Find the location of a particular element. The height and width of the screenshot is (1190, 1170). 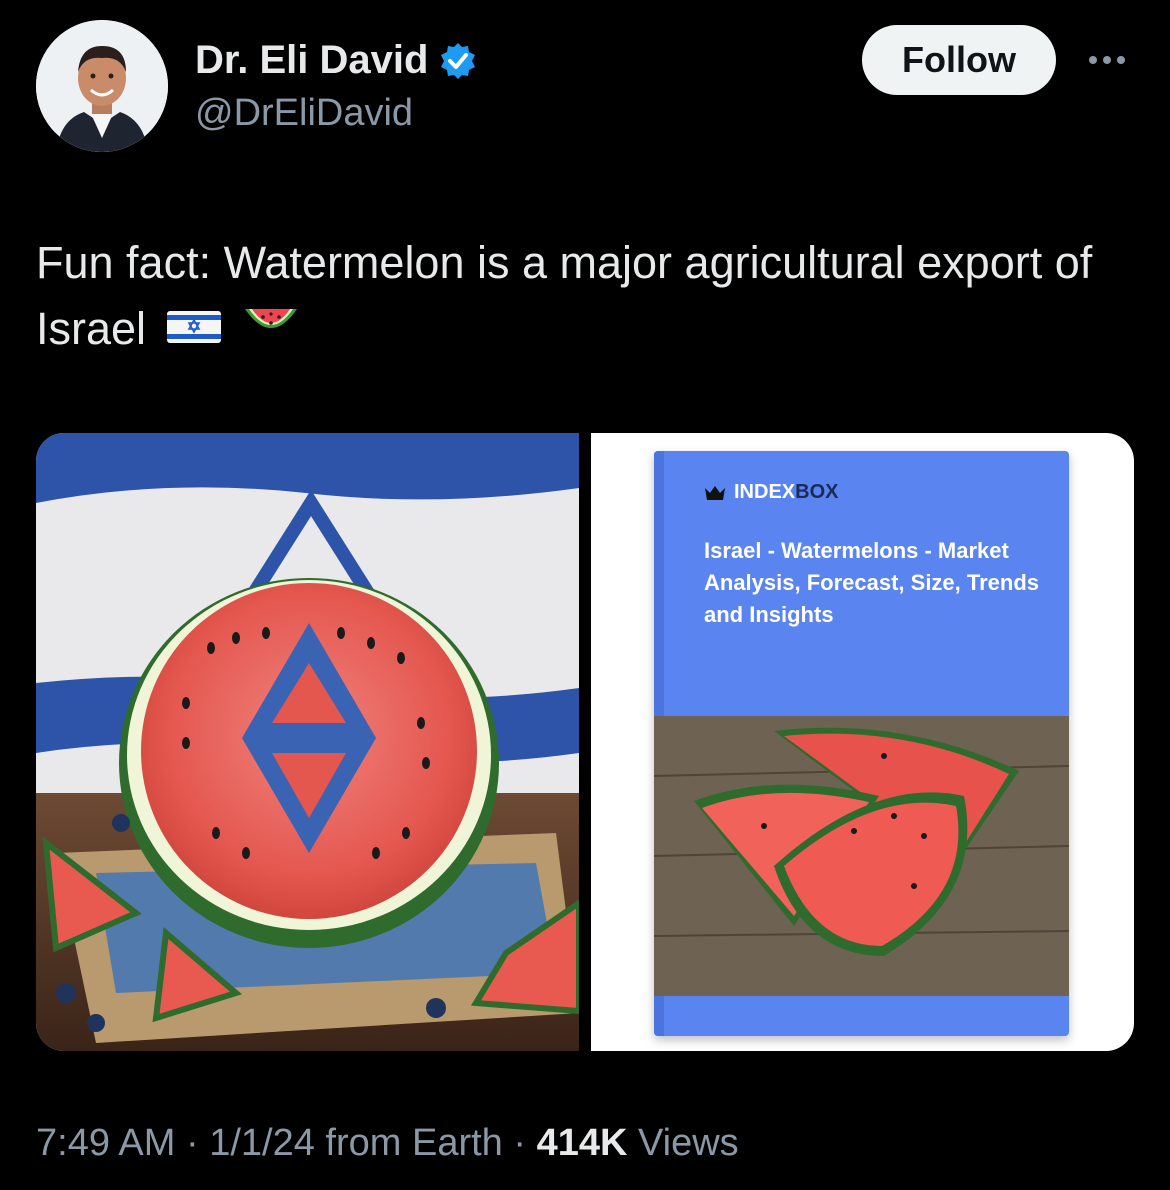

avatar-photo is located at coordinates (102, 86).